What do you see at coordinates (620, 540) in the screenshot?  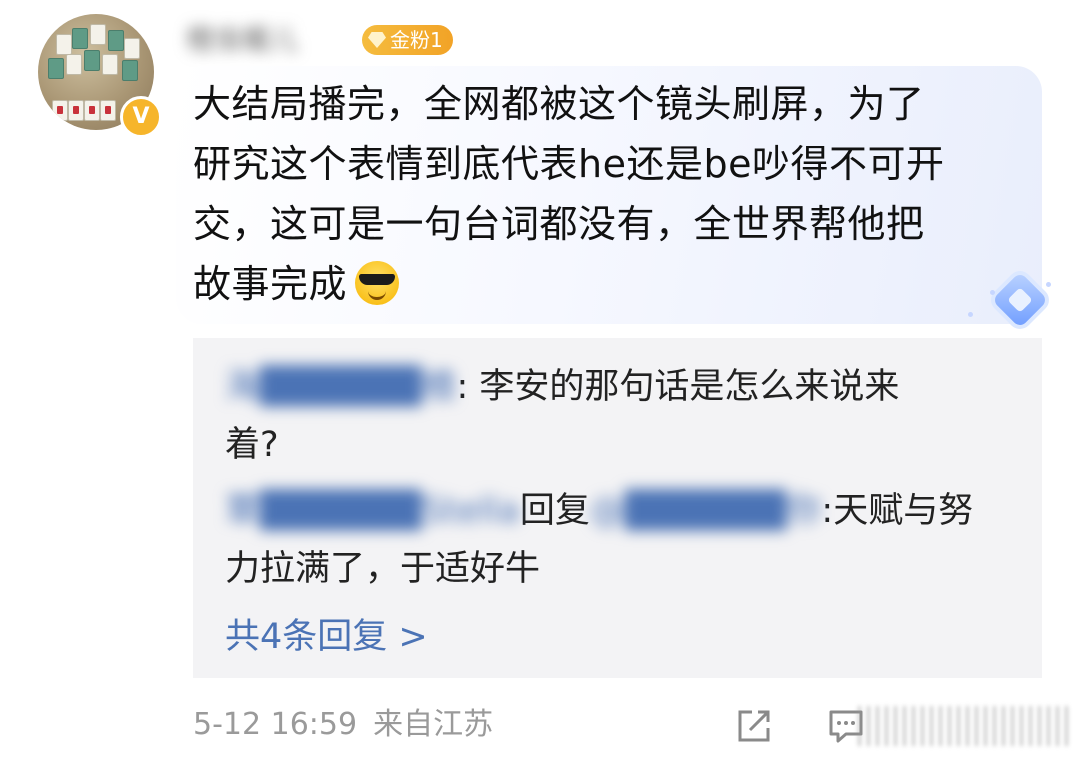 I see `reply-item: 覃██████Stella回复@██████你:天赋与努 力拉满了，于适好牛` at bounding box center [620, 540].